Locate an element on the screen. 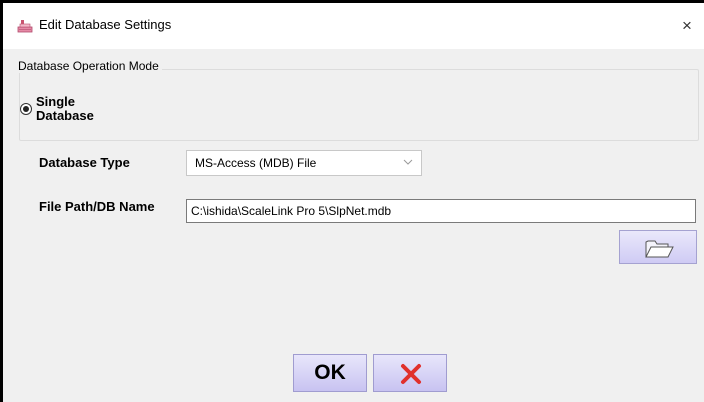  window-title: Edit Database Settings is located at coordinates (105, 24).